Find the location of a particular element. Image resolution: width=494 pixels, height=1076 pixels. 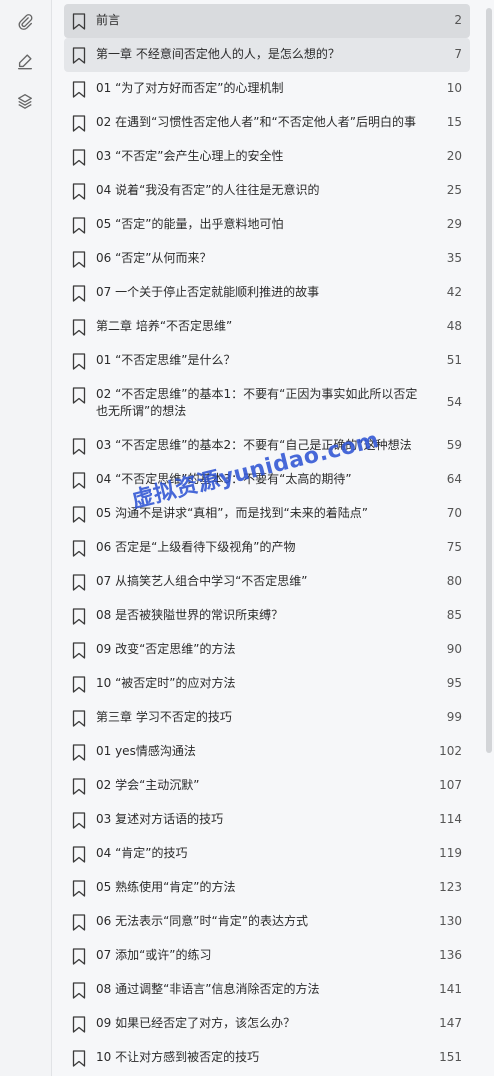

toc-item-title: 01 “不否定思维”是什么？ is located at coordinates (166, 360).